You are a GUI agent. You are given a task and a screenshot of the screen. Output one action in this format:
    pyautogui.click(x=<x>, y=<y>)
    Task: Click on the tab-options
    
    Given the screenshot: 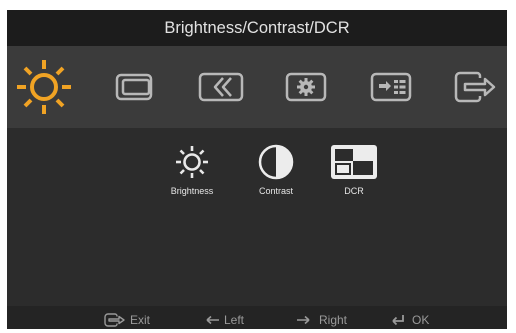 What is the action you would take?
    pyautogui.click(x=306, y=87)
    